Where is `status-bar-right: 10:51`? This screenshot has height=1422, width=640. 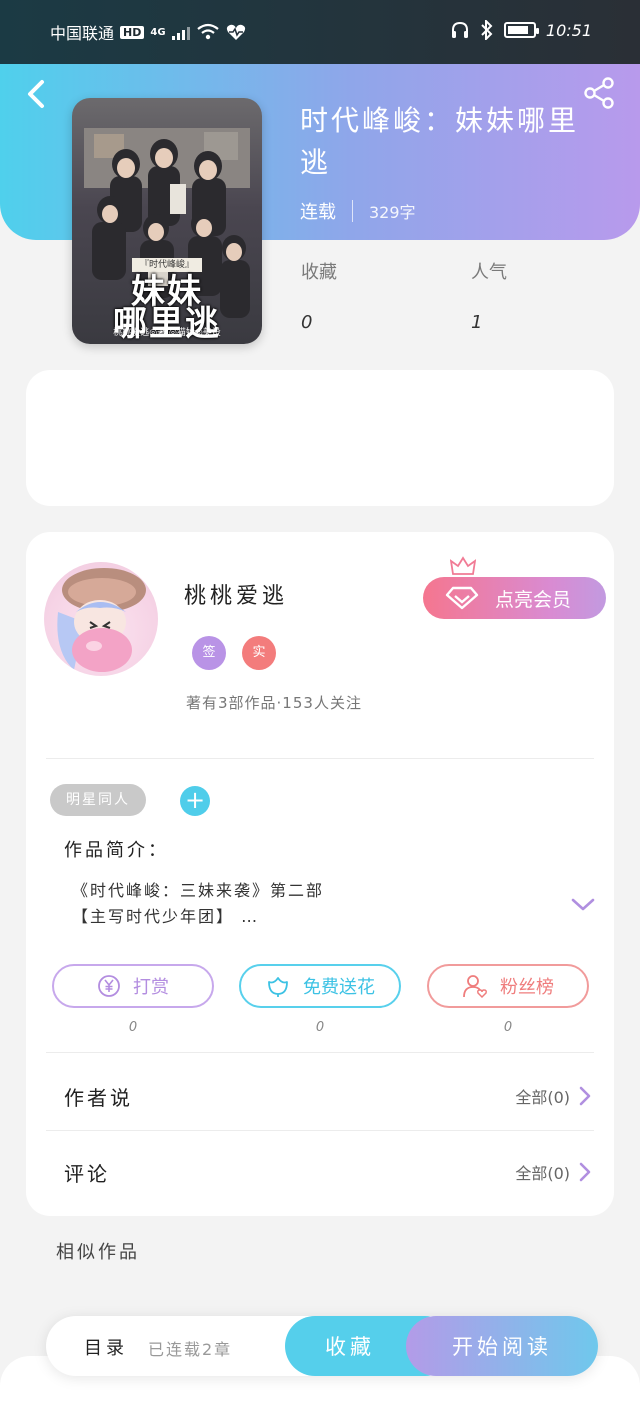 status-bar-right: 10:51 is located at coordinates (521, 30).